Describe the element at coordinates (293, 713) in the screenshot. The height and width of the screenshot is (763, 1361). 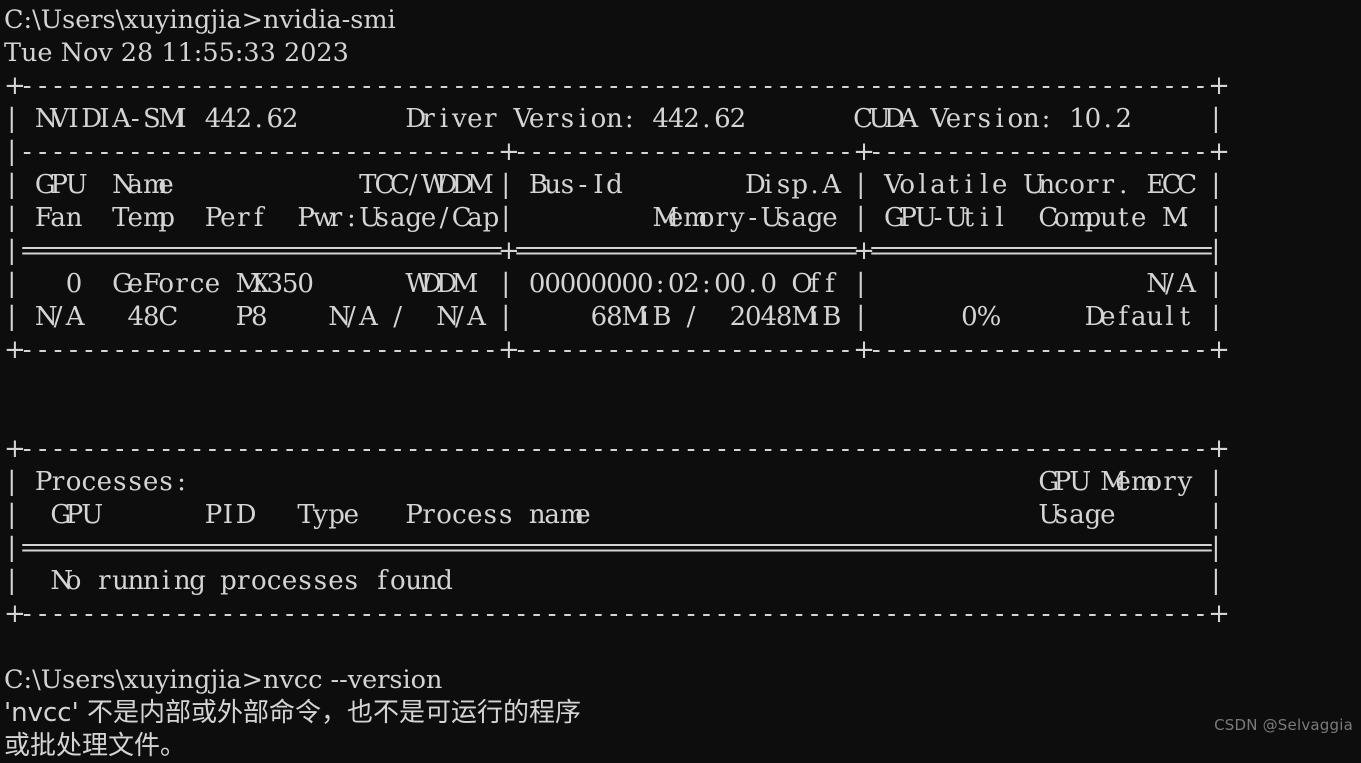
I see `error-message-line-1: 'nvcc' 不是内部或外部命令，也不是可运行的程序` at that location.